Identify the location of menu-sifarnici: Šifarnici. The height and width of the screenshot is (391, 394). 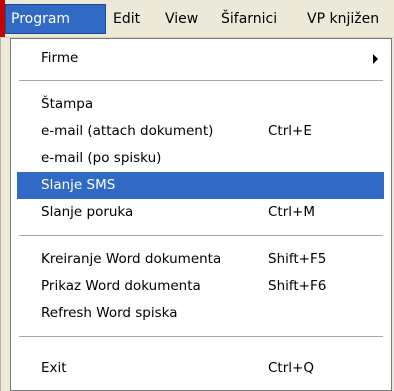
(249, 19).